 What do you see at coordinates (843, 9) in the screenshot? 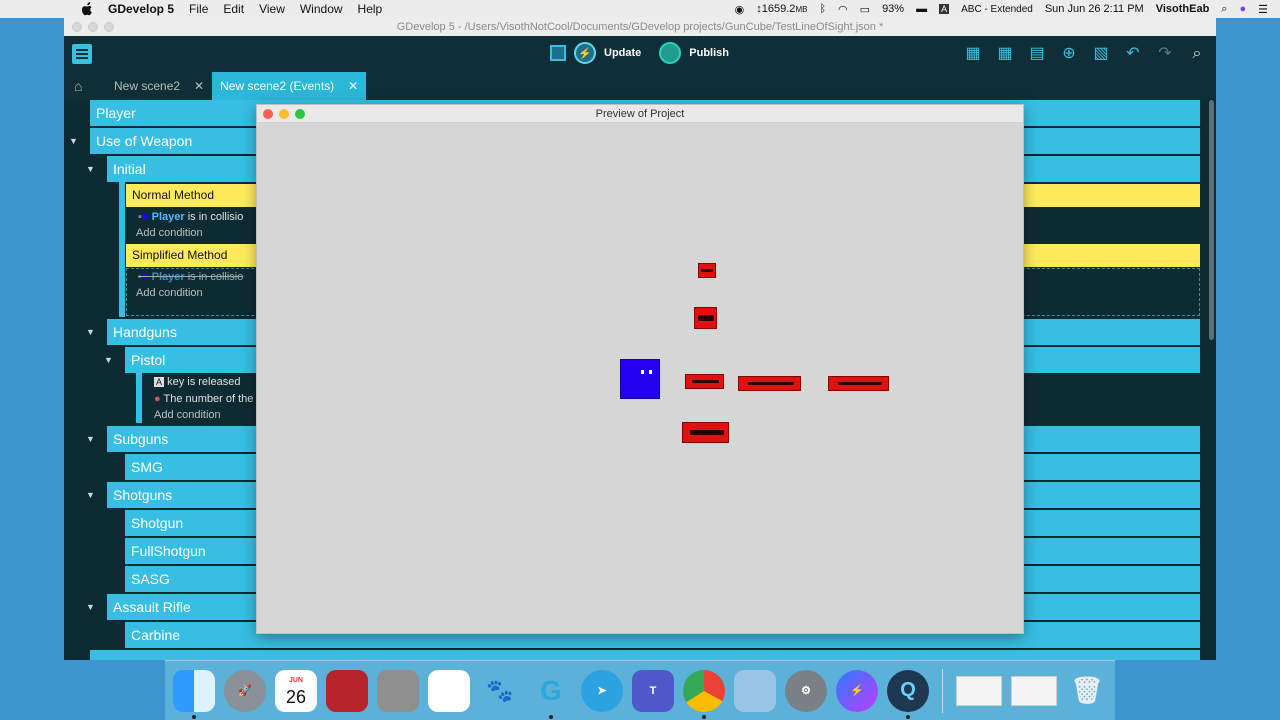
I see `wifi-icon: ◠` at bounding box center [843, 9].